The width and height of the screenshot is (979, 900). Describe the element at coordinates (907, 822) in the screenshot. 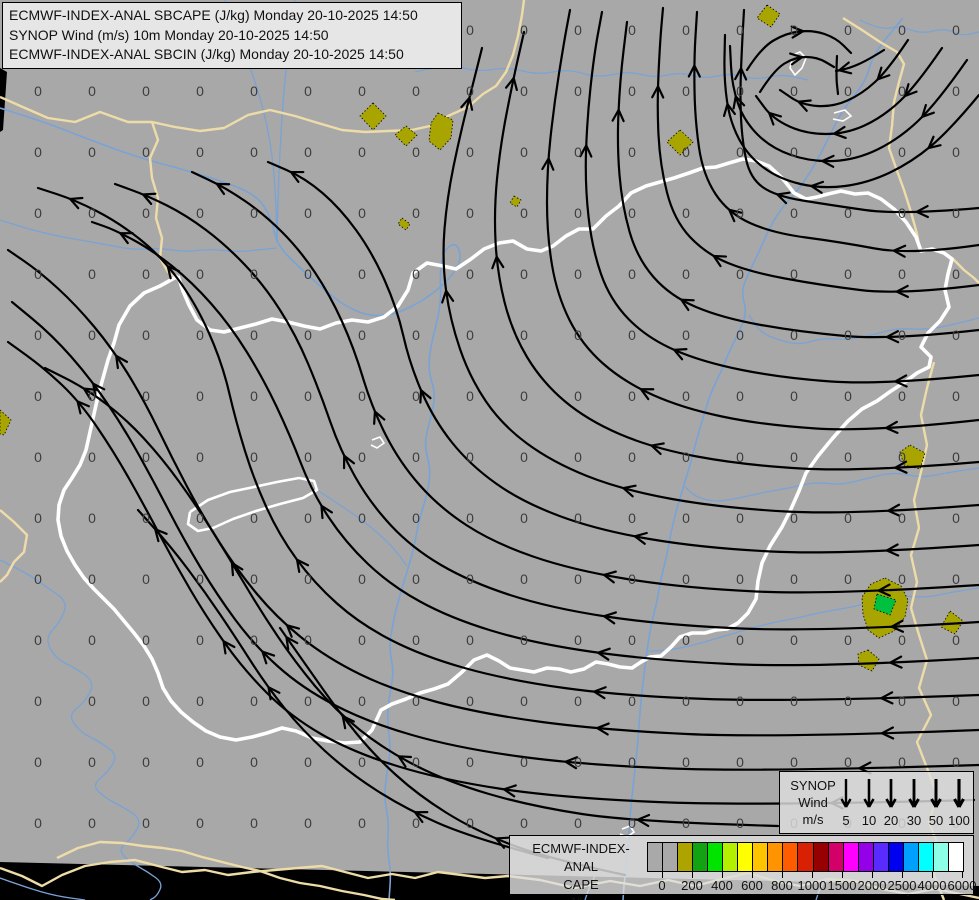

I see `wind-speed-labels: 5 10 20 30 50 100` at that location.